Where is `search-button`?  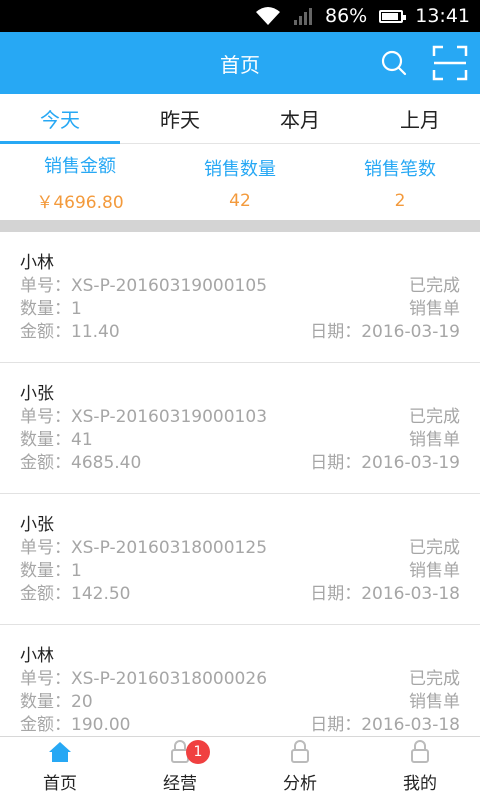 search-button is located at coordinates (394, 63).